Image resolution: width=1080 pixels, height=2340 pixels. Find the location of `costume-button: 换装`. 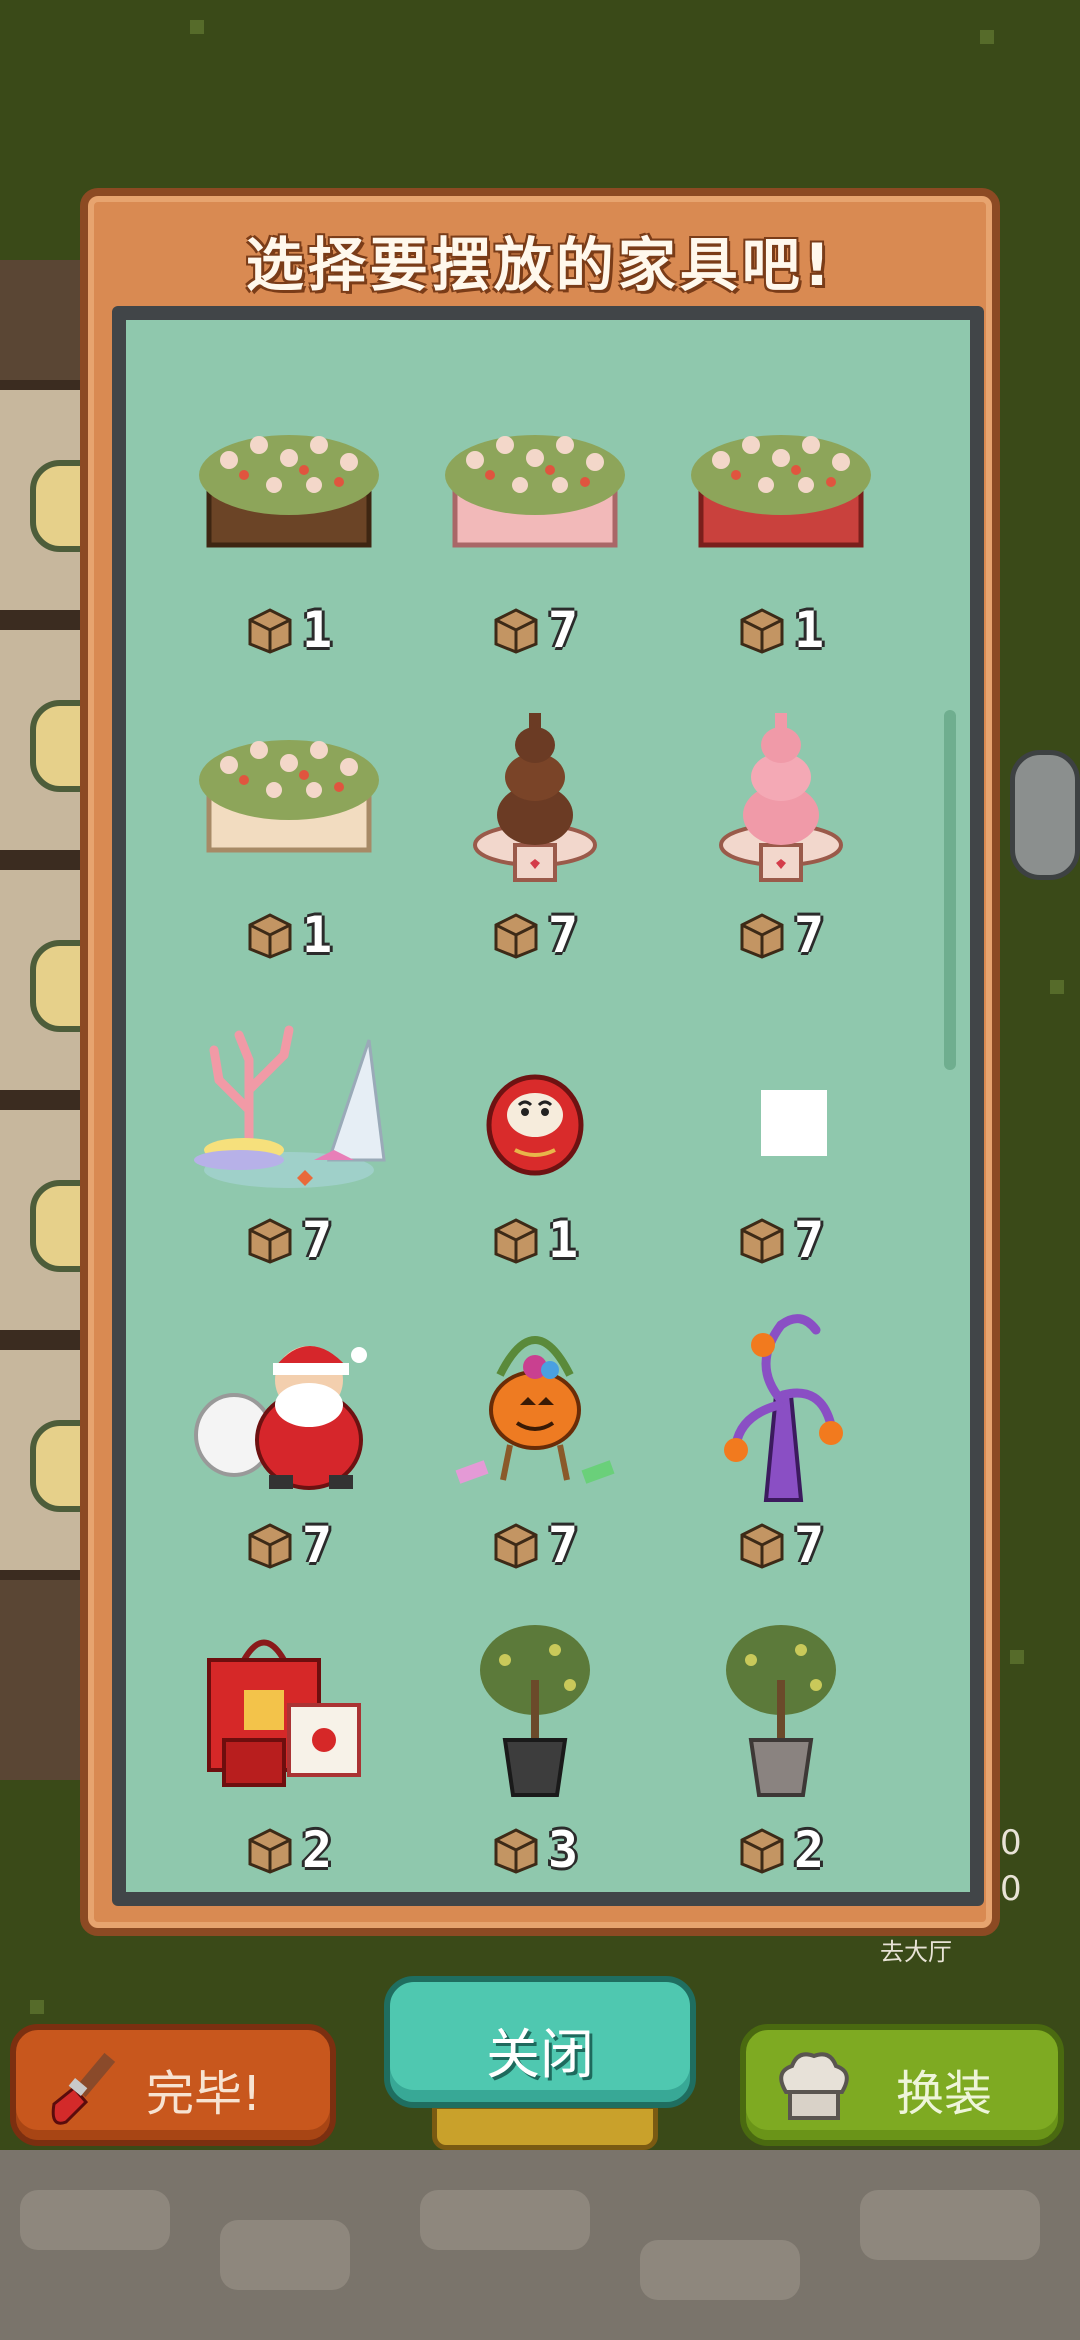

costume-button: 换装 is located at coordinates (902, 2085).